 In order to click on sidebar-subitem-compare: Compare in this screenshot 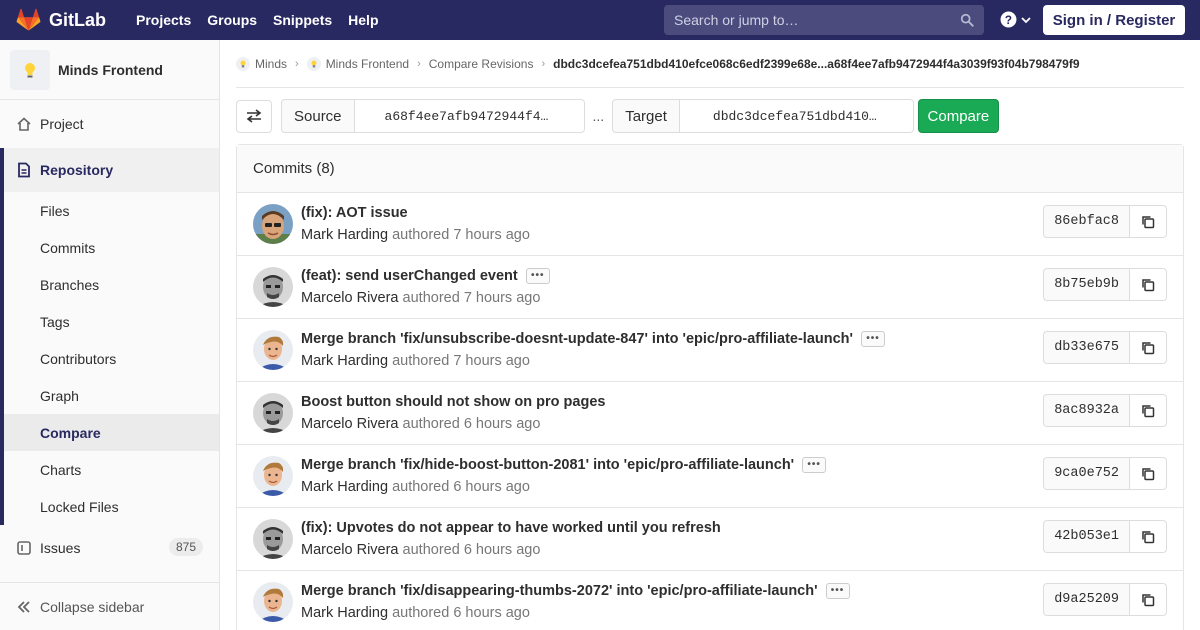, I will do `click(111, 432)`.